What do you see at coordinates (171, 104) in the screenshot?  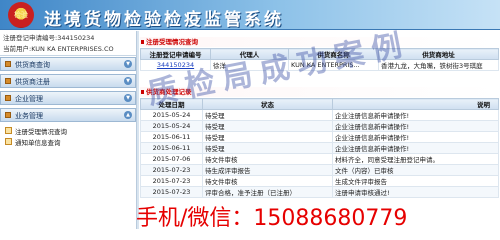 I see `column-header: 处理日期` at bounding box center [171, 104].